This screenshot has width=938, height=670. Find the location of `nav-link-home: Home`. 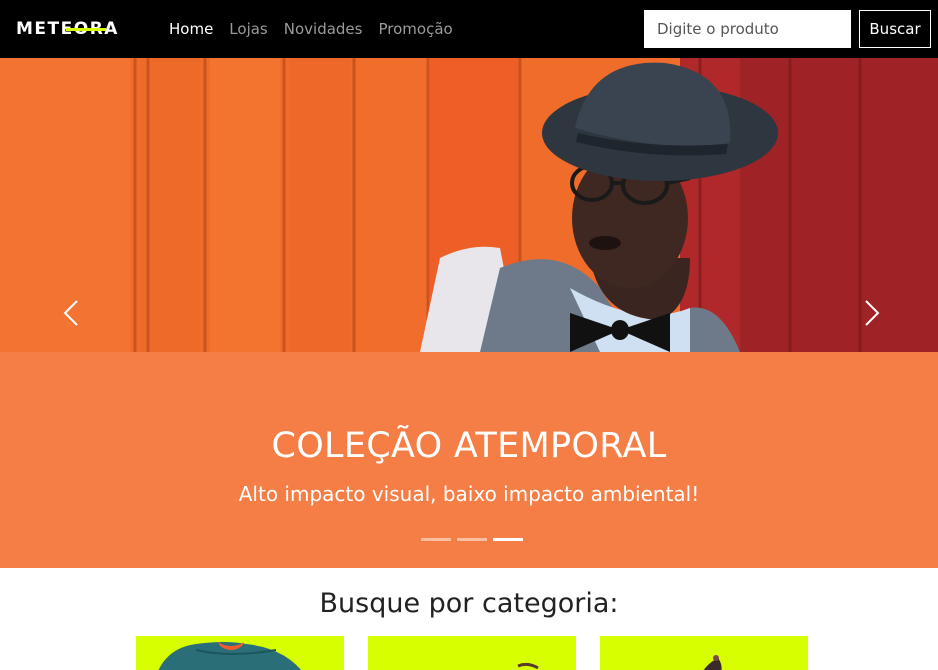

nav-link-home: Home is located at coordinates (191, 29).